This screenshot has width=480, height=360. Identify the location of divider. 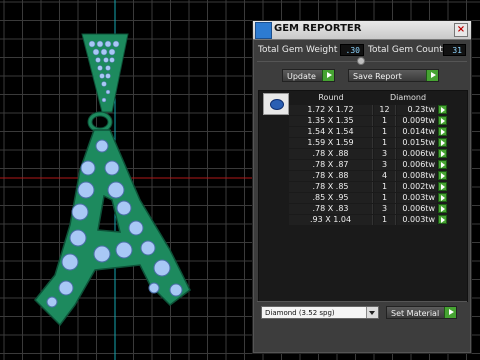
(362, 301).